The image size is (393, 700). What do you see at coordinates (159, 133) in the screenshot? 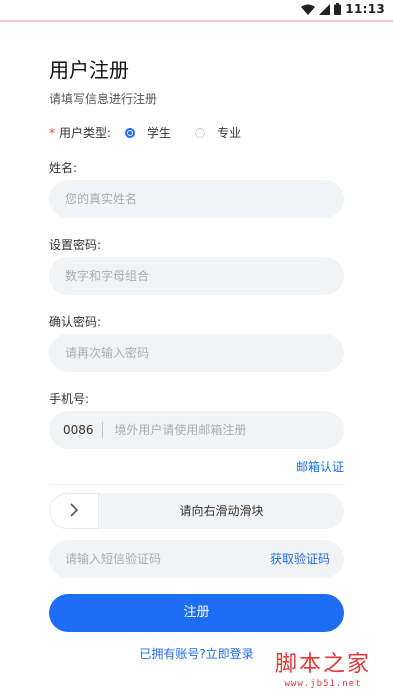
I see `radio-student-label: 学生` at bounding box center [159, 133].